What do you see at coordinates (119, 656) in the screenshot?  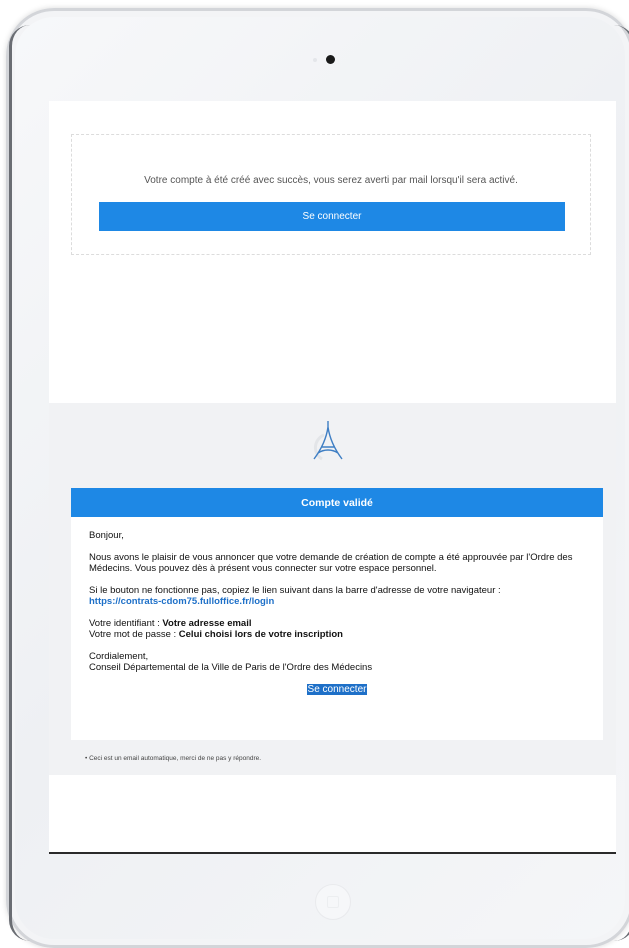 I see `closing-text: Cordialement,` at bounding box center [119, 656].